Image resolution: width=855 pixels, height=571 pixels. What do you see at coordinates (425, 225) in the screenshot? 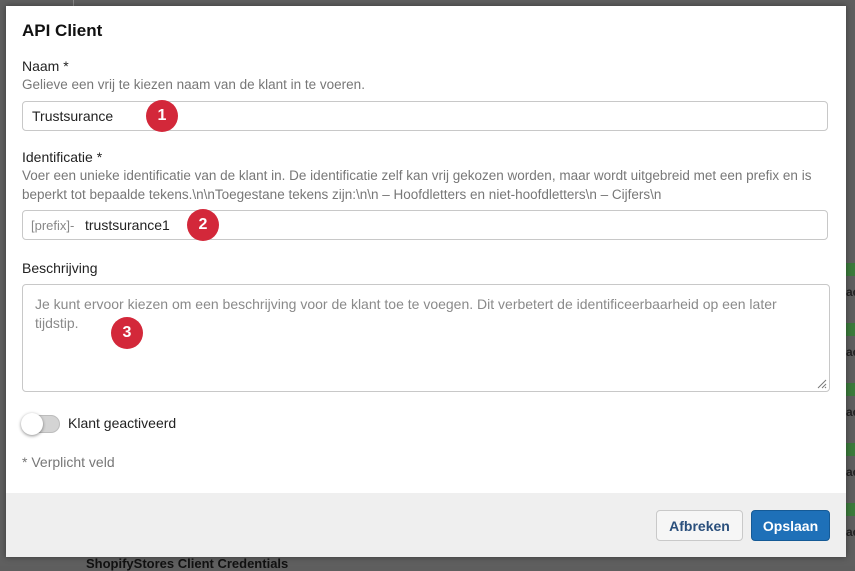
I see `id-input: [prefix]- trustsurance1` at bounding box center [425, 225].